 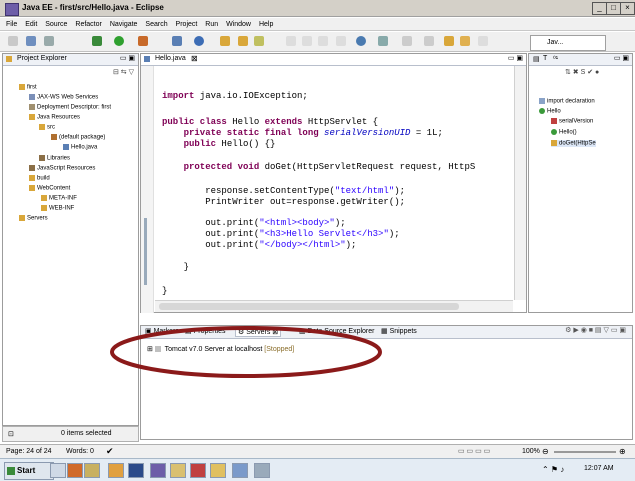 I want to click on eclipse-taskbar-icon, so click(x=158, y=470).